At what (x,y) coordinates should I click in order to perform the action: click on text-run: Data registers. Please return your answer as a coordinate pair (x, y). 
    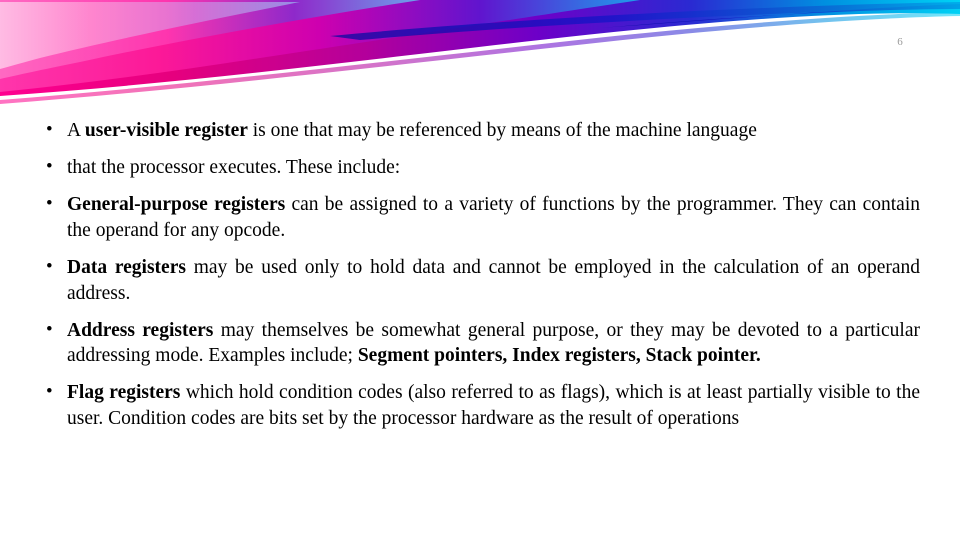
    Looking at the image, I should click on (126, 267).